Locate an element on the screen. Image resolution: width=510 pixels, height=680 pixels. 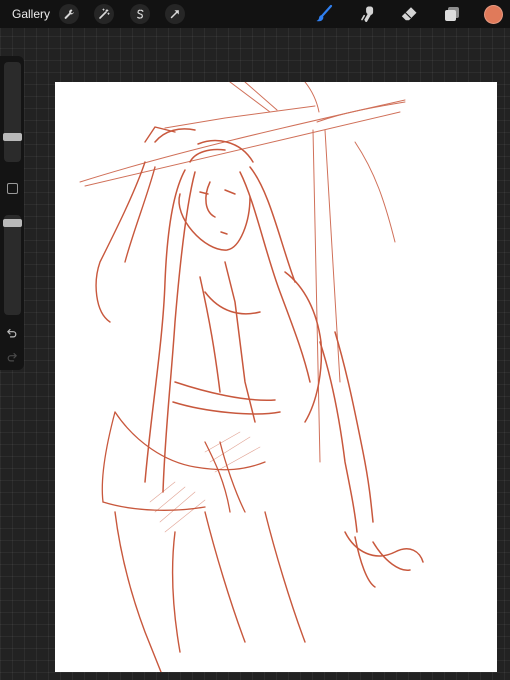
layers-icon is located at coordinates (452, 14).